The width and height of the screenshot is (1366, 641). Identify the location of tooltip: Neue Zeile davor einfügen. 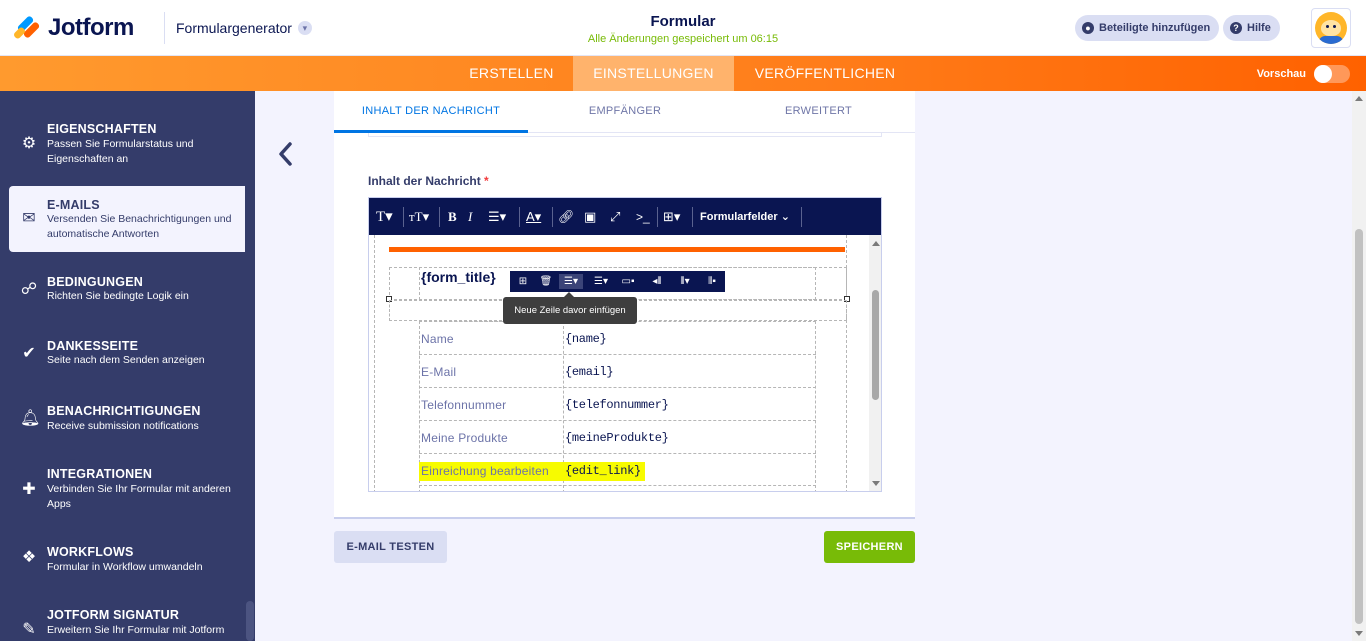
(570, 308).